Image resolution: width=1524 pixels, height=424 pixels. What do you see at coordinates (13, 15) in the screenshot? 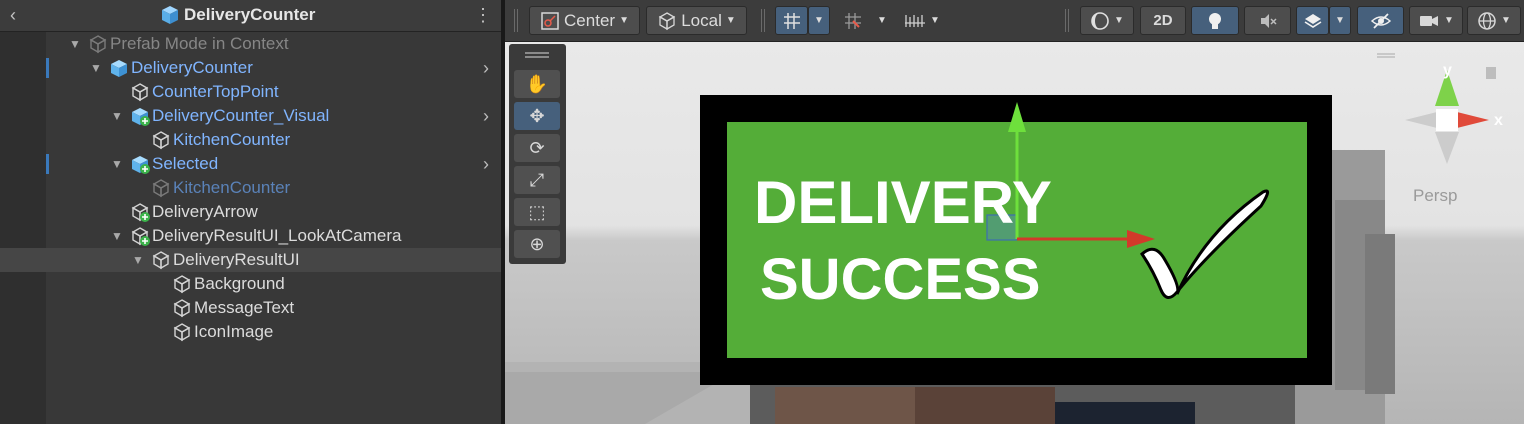
I see `back-arrow-icon: ‹` at bounding box center [13, 15].